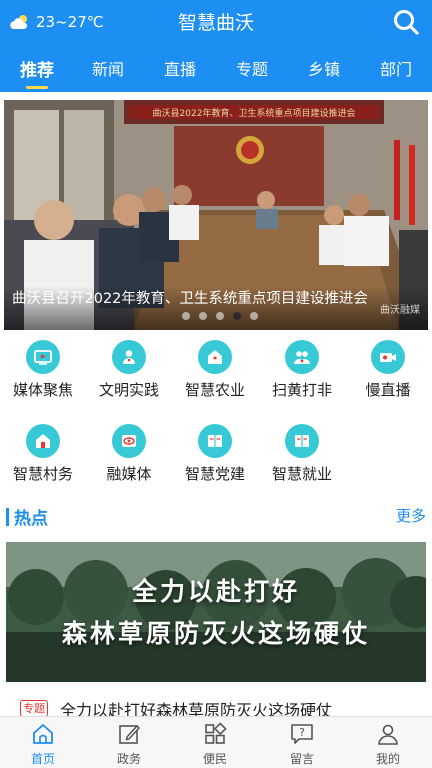  What do you see at coordinates (301, 759) in the screenshot?
I see `nav-label: 留言` at bounding box center [301, 759].